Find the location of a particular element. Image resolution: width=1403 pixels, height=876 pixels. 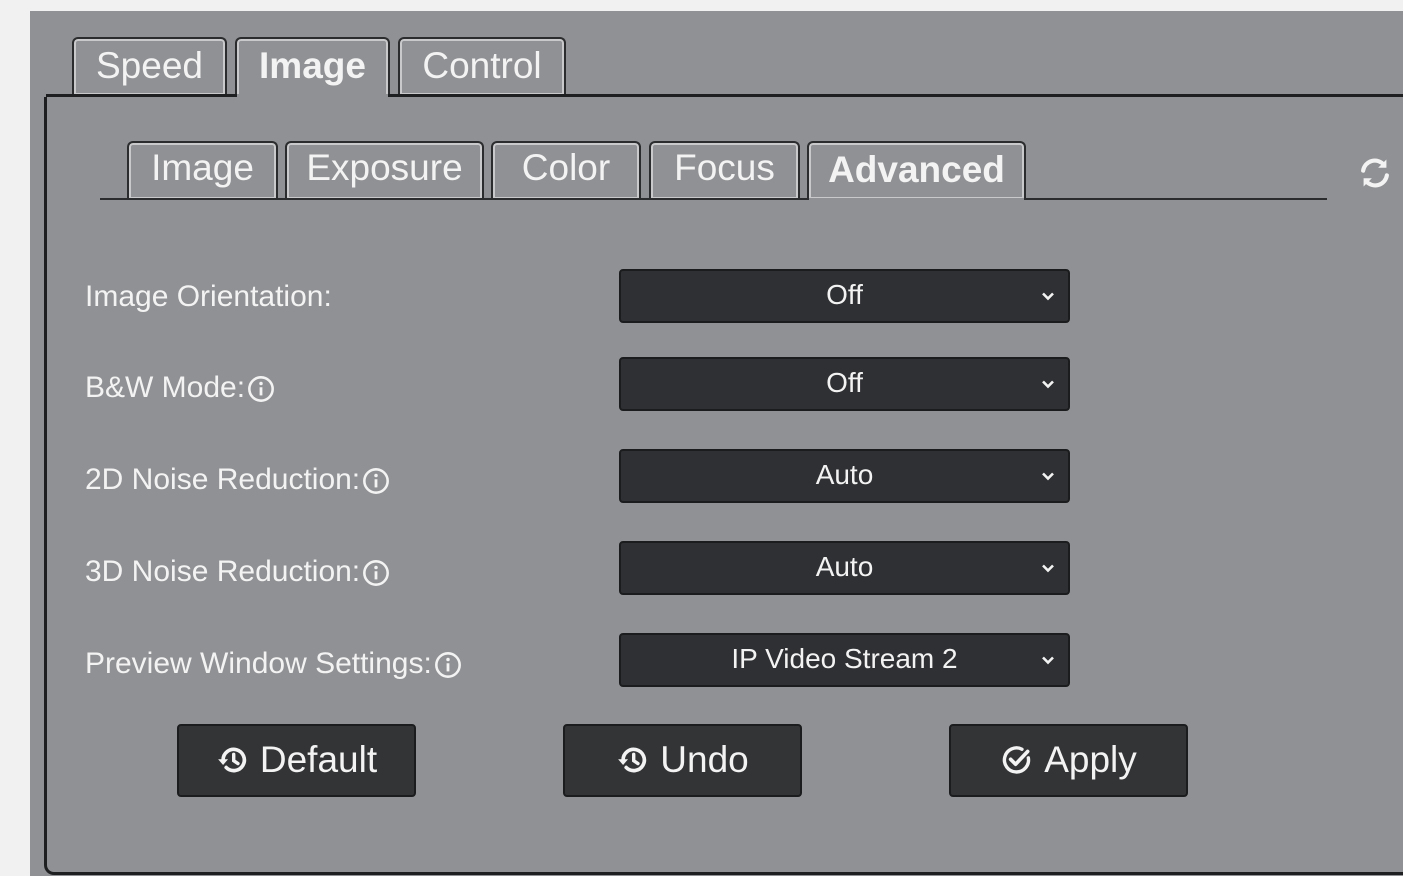

bw-mode-select: Off is located at coordinates (844, 384).